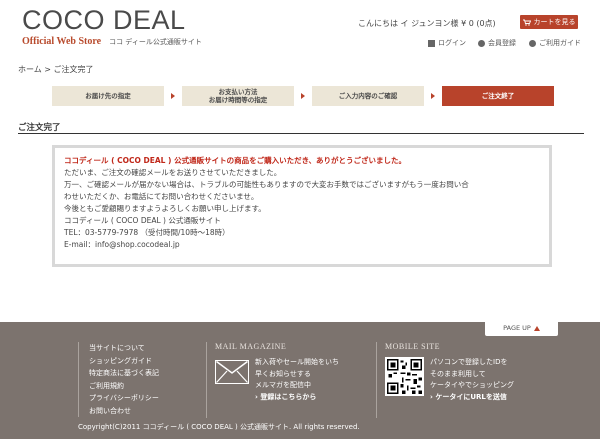  What do you see at coordinates (368, 96) in the screenshot?
I see `step-confirm: ご入力内容のご確認` at bounding box center [368, 96].